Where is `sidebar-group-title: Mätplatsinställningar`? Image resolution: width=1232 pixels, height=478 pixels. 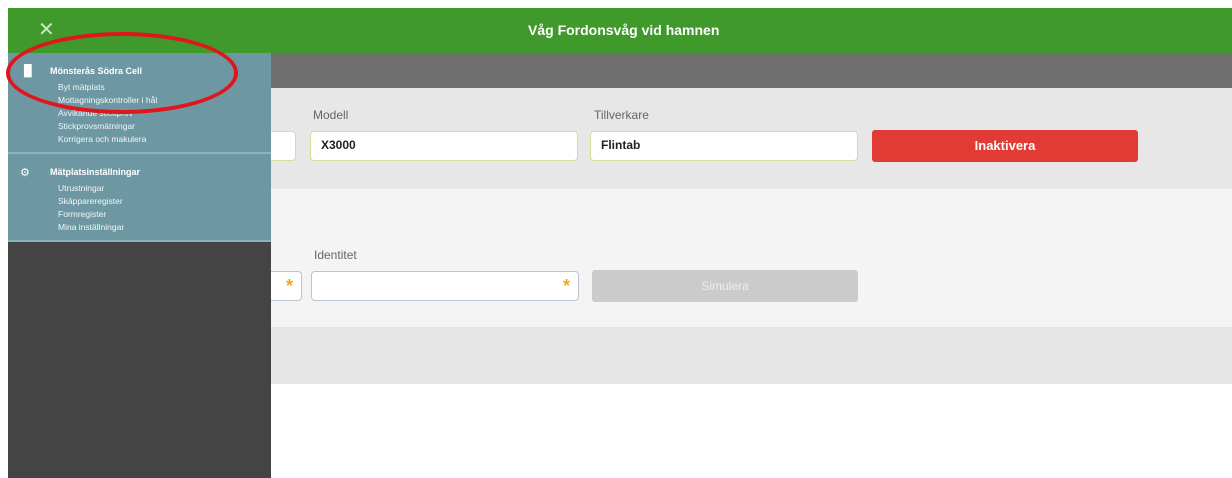 sidebar-group-title: Mätplatsinställningar is located at coordinates (95, 172).